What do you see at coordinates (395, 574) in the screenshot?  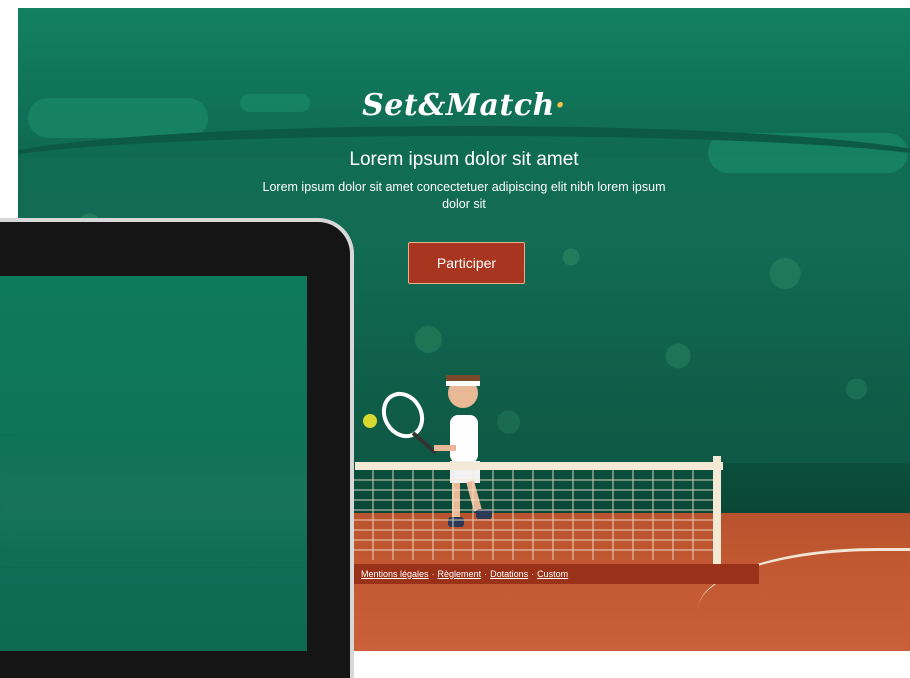 I see `footer-link-legal: Mentions légales` at bounding box center [395, 574].